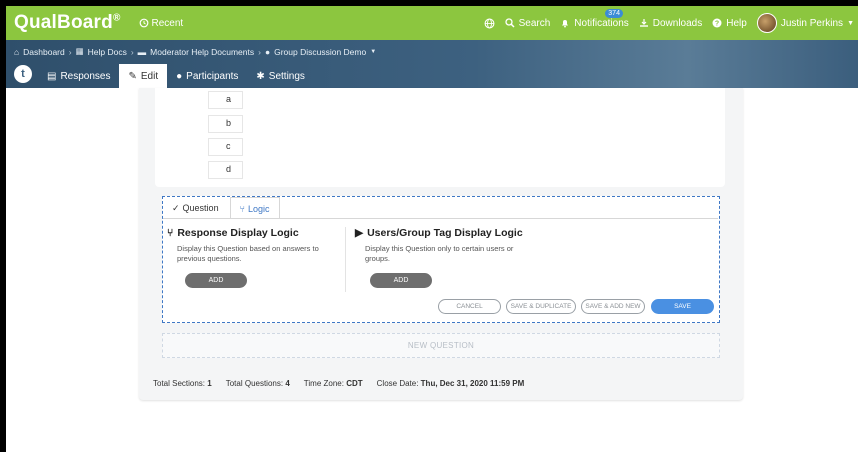 Image resolution: width=858 pixels, height=452 pixels. Describe the element at coordinates (441, 345) in the screenshot. I see `new-question-button: NEW QUESTION` at that location.